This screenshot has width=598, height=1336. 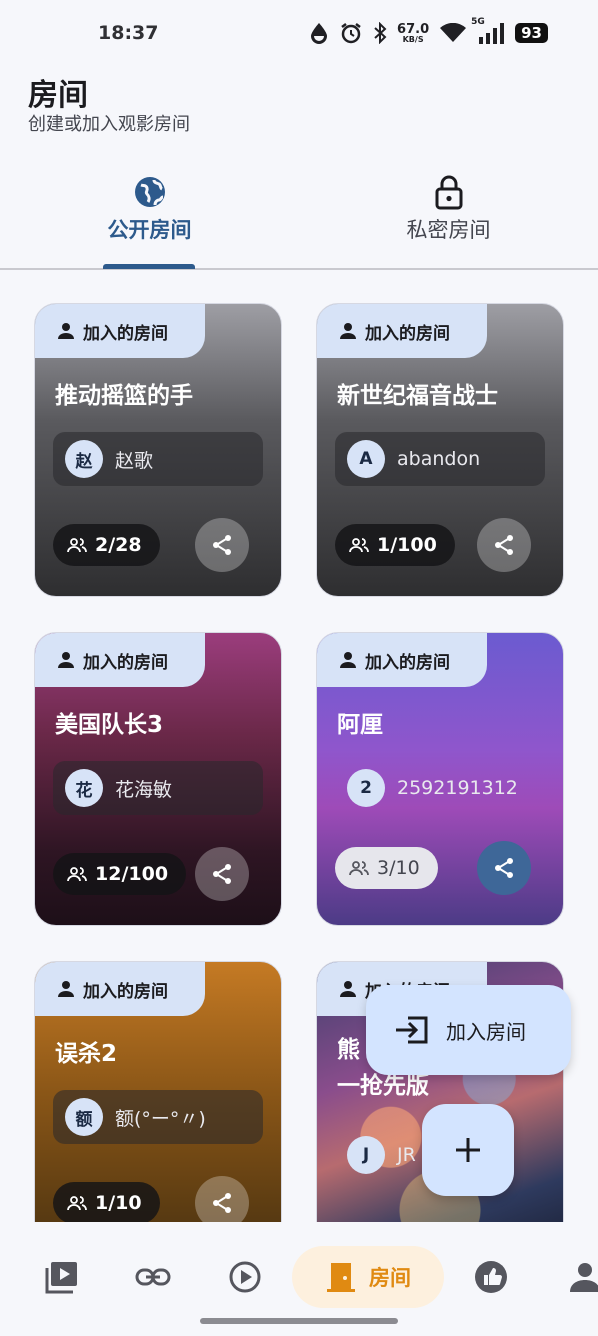 I want to click on status-icons: 67.0 KB/S 5G 93, so click(x=428, y=32).